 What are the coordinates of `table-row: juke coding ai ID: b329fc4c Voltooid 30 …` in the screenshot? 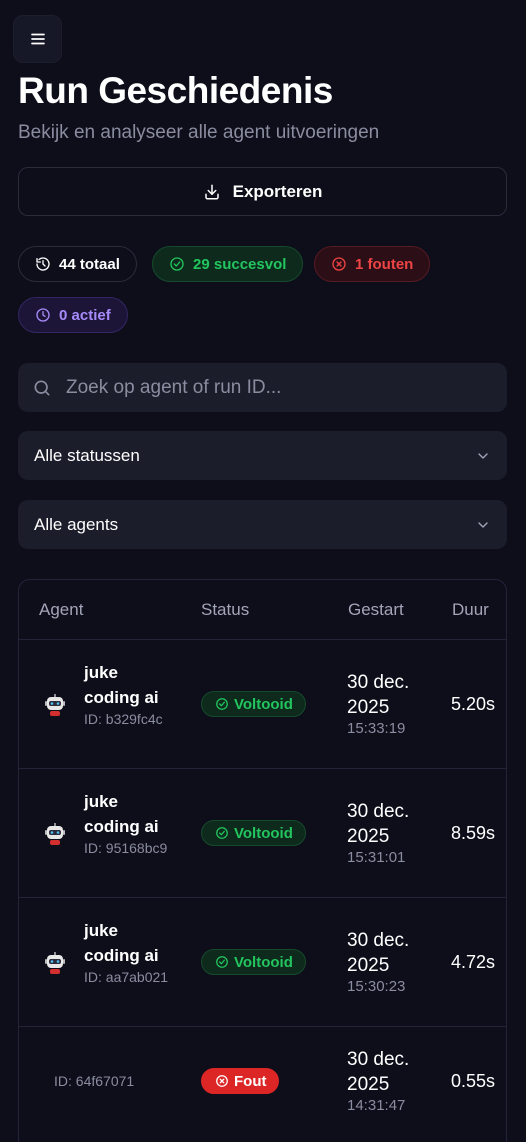 It's located at (262, 704).